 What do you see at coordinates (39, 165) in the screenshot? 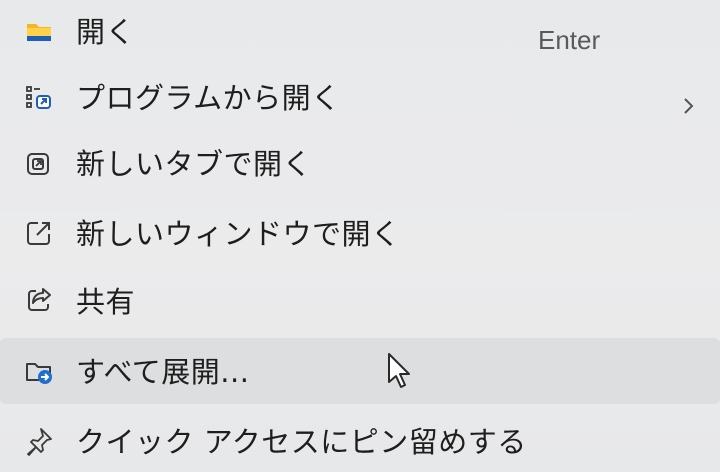
I see `new-tab-icon` at bounding box center [39, 165].